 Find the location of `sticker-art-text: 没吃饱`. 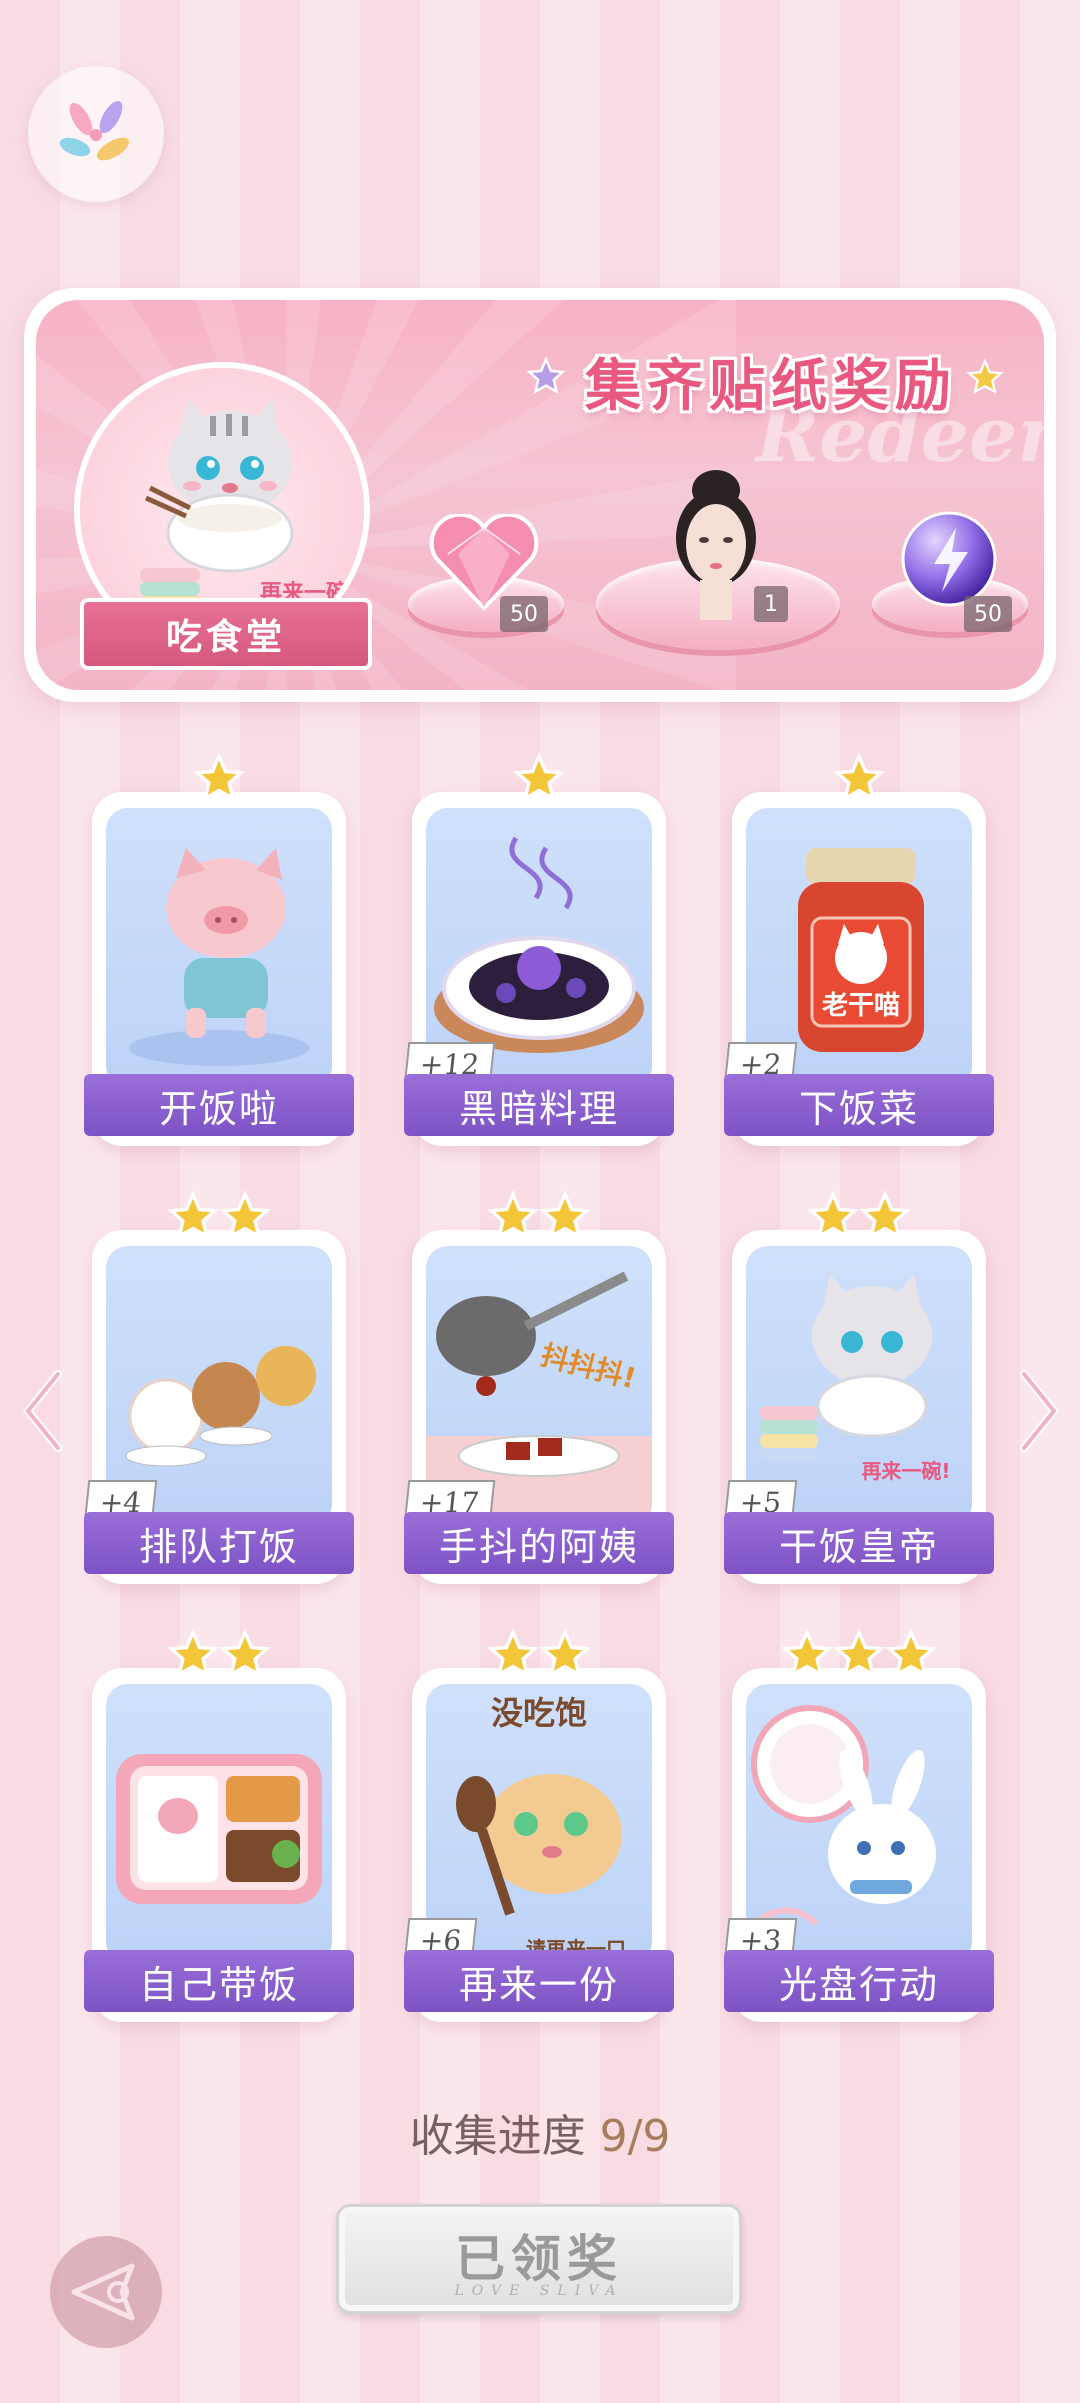

sticker-art-text: 没吃饱 is located at coordinates (539, 1713).